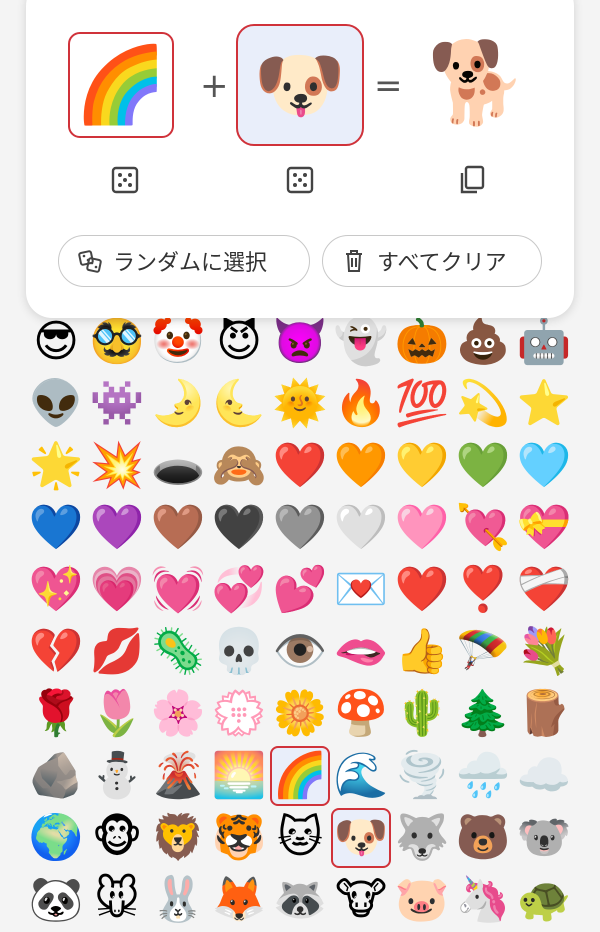 The image size is (600, 932). Describe the element at coordinates (361, 528) in the screenshot. I see `grid-emoji: 🤍` at that location.